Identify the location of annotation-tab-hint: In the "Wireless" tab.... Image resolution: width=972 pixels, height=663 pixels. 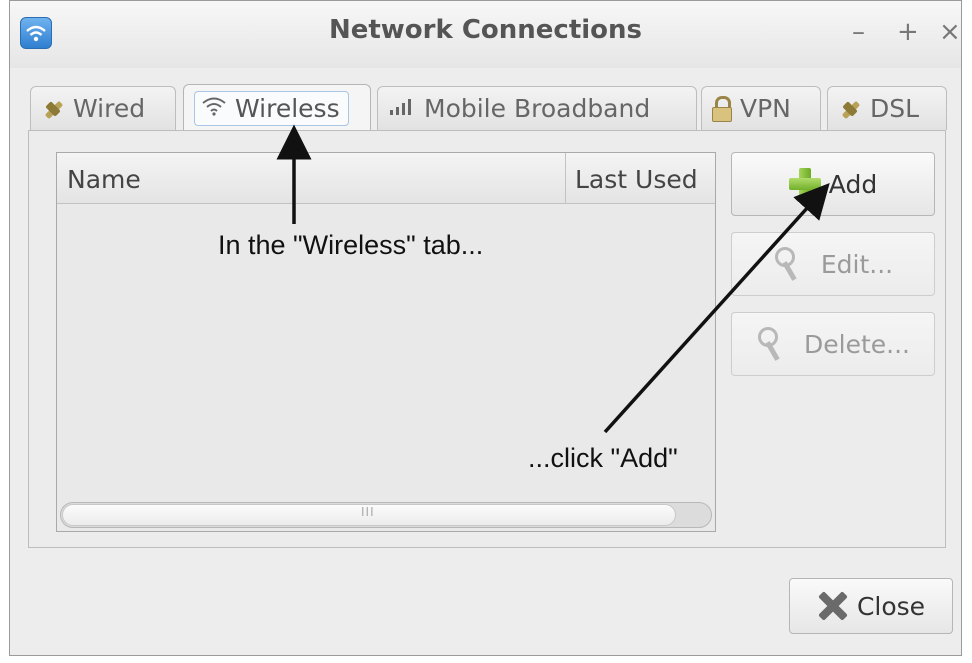
(351, 245).